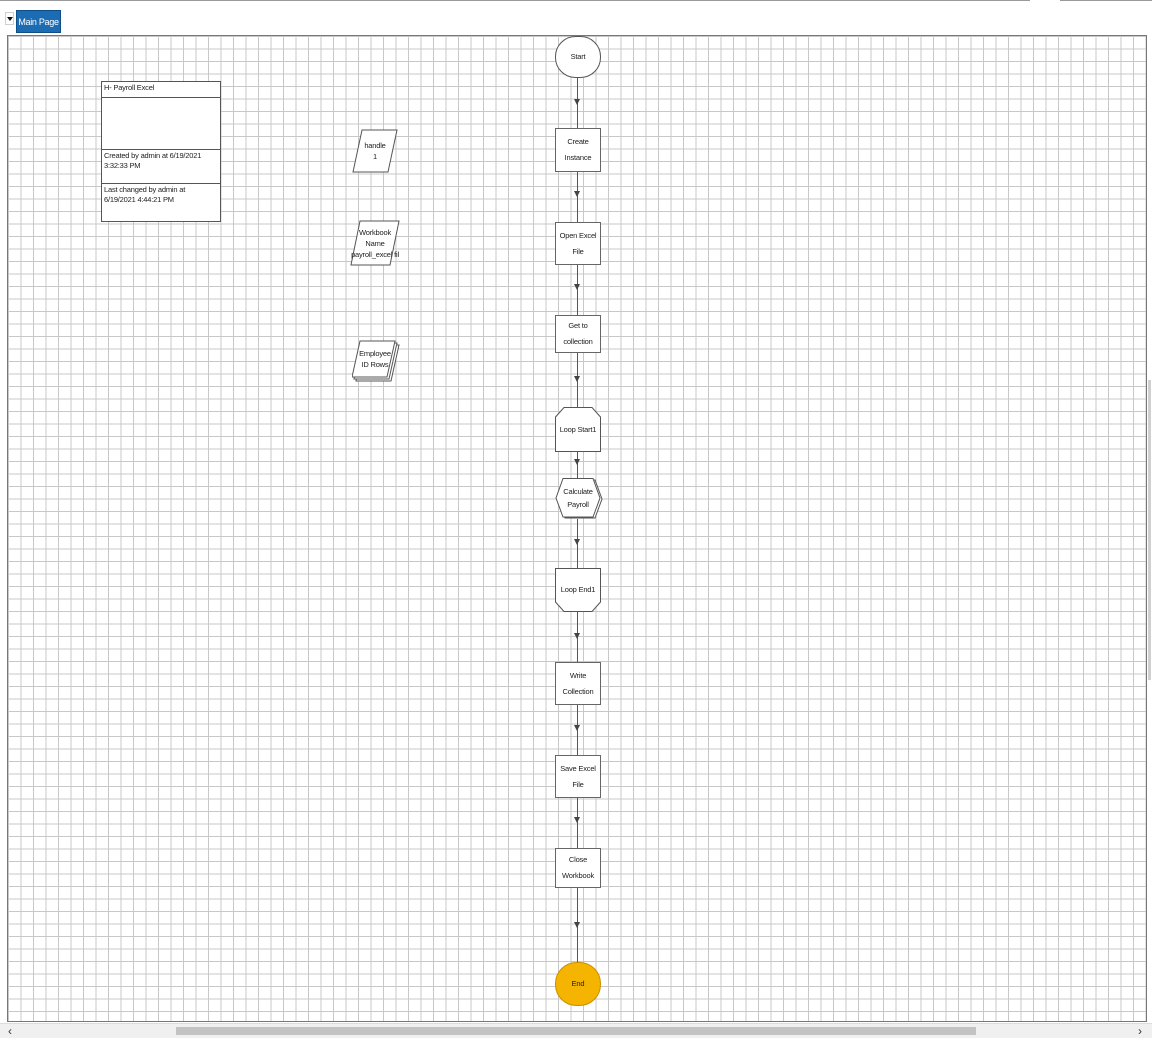 The height and width of the screenshot is (1038, 1152). I want to click on stage-label: Get to collection, so click(578, 333).